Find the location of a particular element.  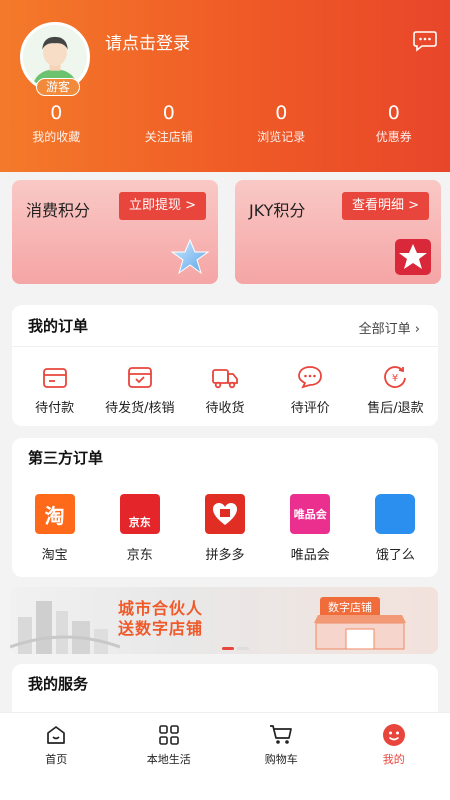

bottom-tab-bar: 首页 本地生活 购物车 我的 is located at coordinates (225, 756).